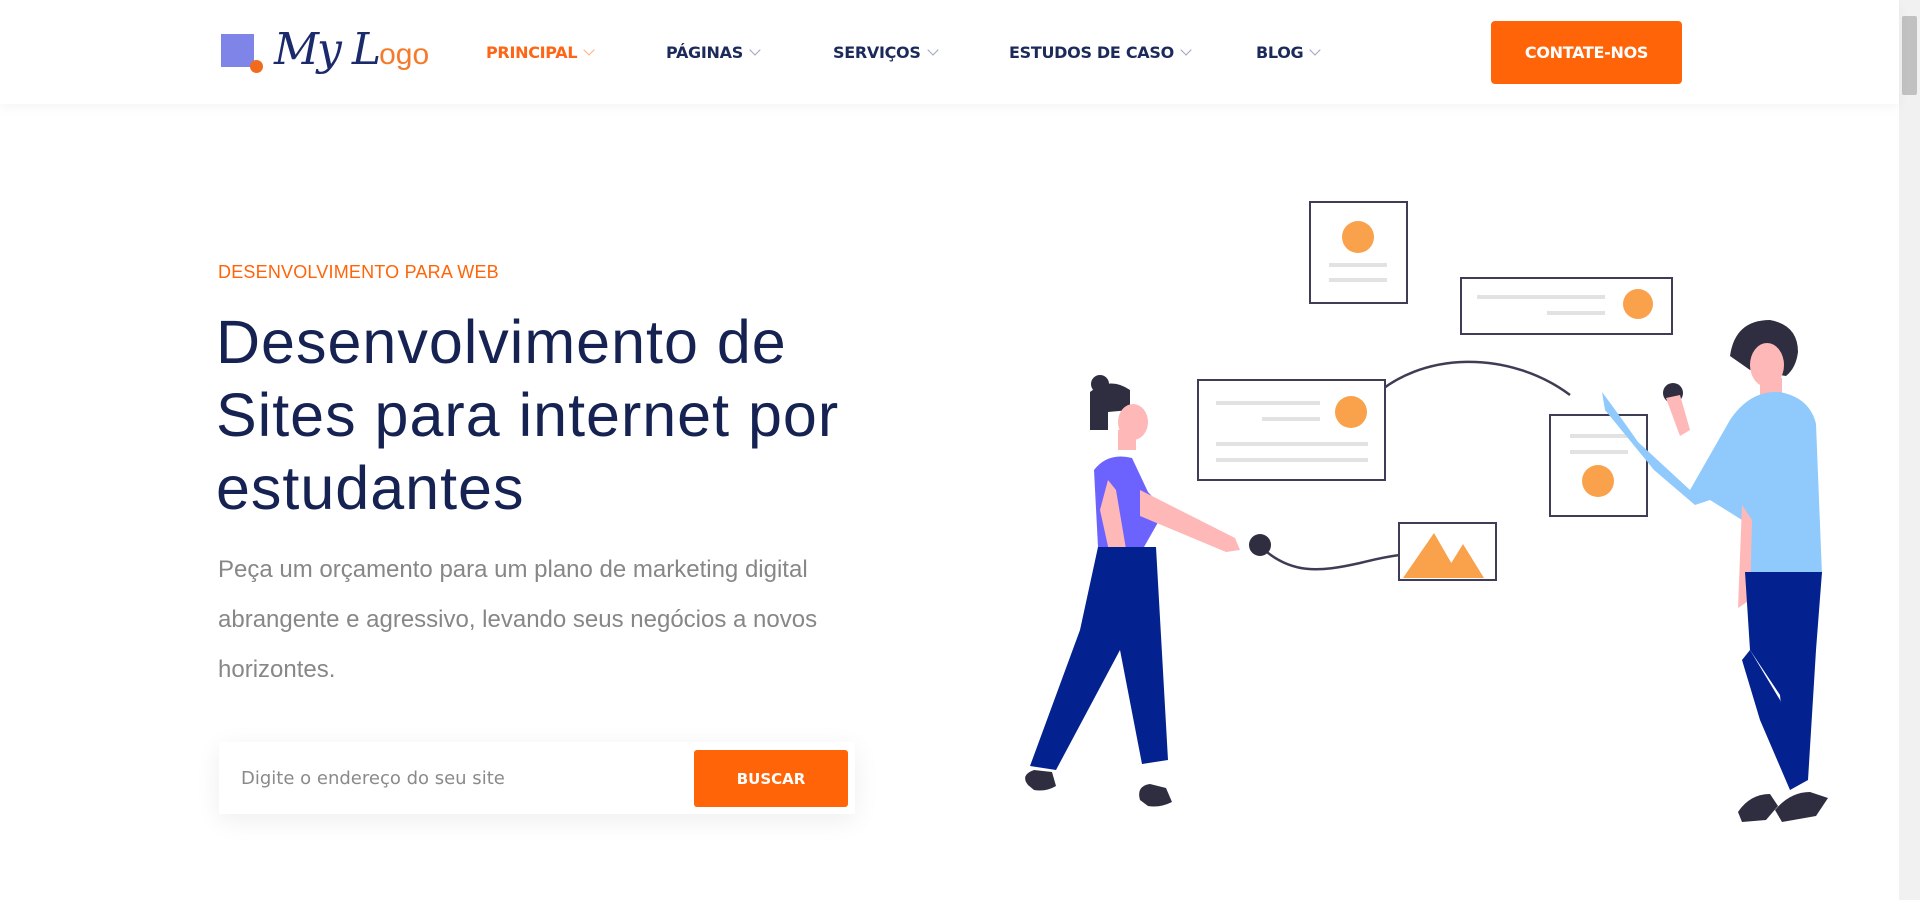 Image resolution: width=1920 pixels, height=900 pixels. Describe the element at coordinates (1715, 571) in the screenshot. I see `man-figure` at that location.